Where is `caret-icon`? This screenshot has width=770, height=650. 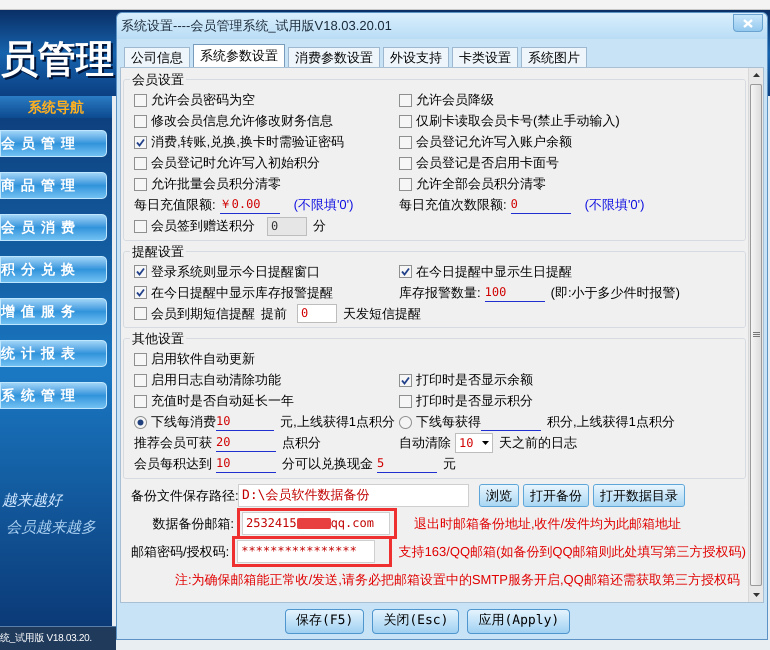
caret-icon is located at coordinates (485, 443).